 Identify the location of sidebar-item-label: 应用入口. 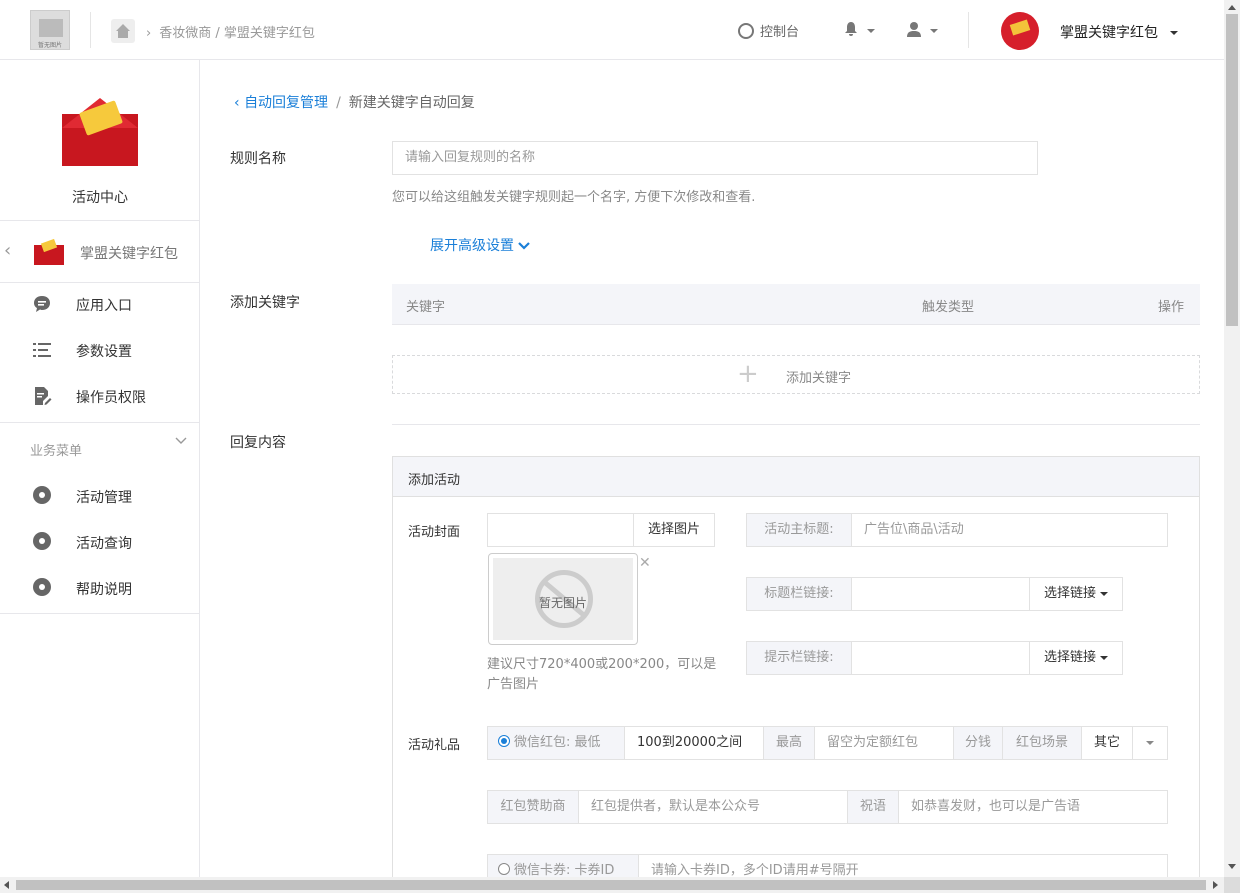
(104, 306).